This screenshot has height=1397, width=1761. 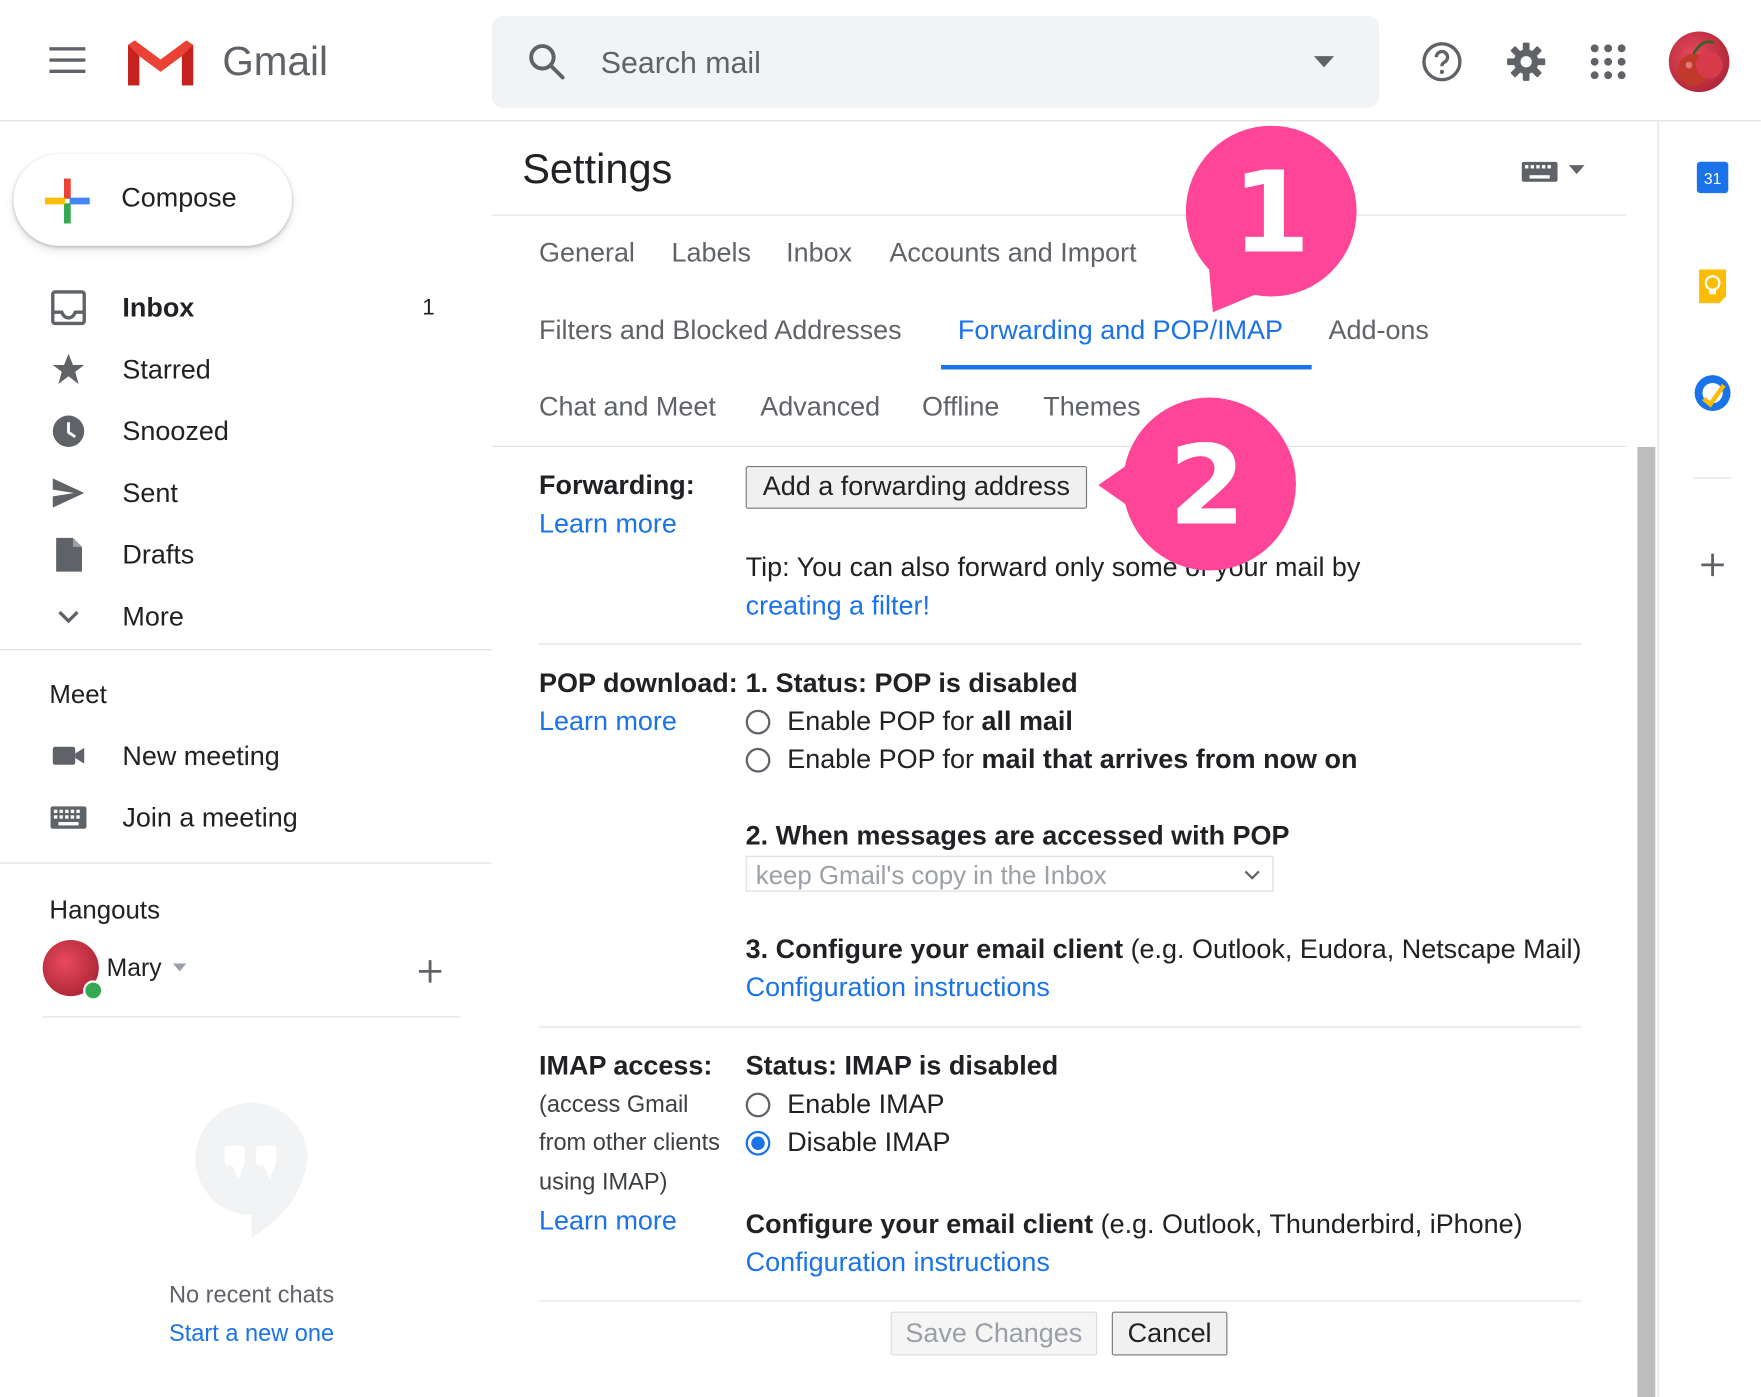 I want to click on sidebar-item-label: Starred, so click(x=166, y=370).